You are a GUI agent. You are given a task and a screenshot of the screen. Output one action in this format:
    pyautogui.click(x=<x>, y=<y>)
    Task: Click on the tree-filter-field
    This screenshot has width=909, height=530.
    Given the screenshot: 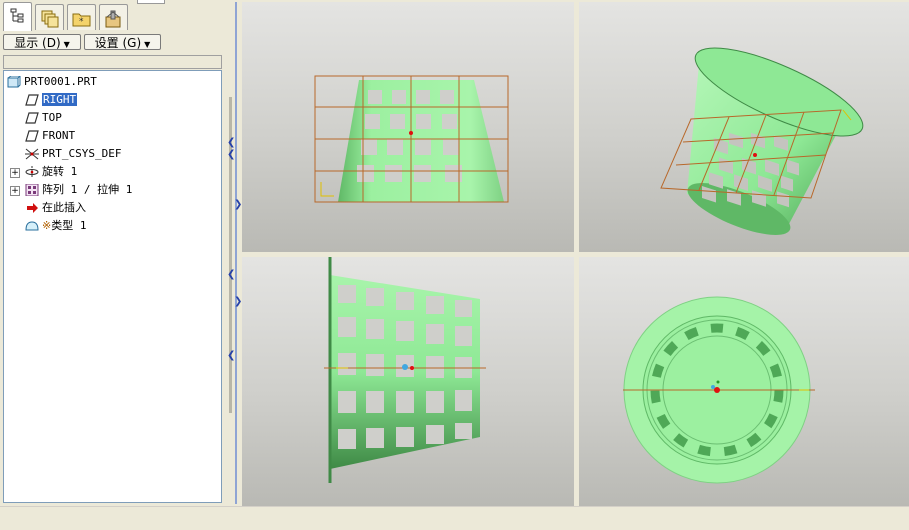 What is the action you would take?
    pyautogui.click(x=112, y=62)
    